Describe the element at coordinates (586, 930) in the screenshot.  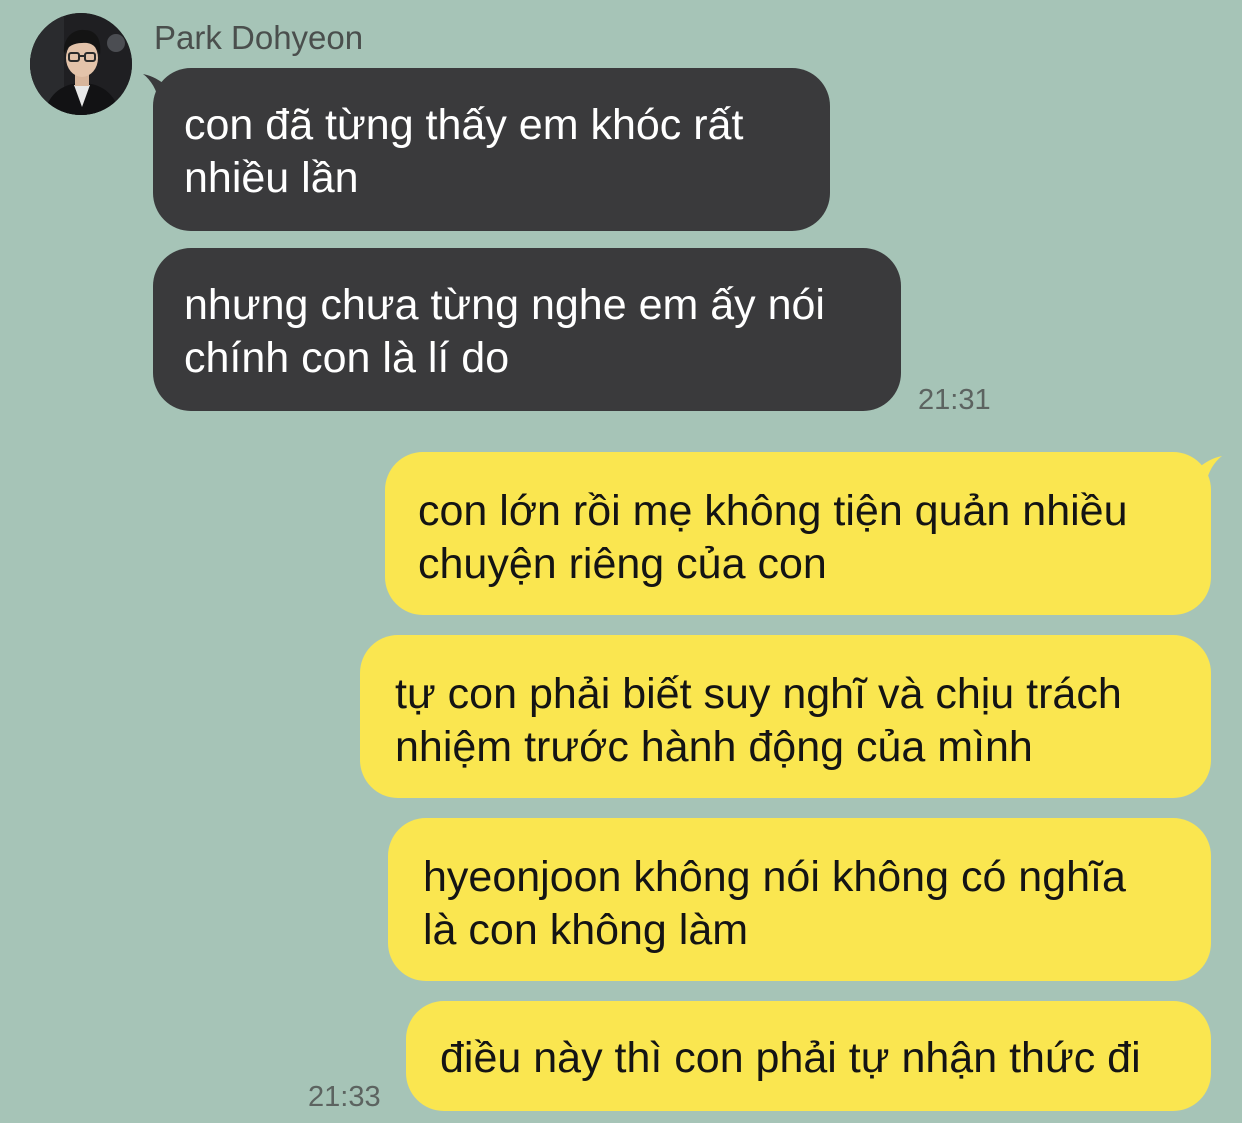
I see `message-text-line: là con không làm` at that location.